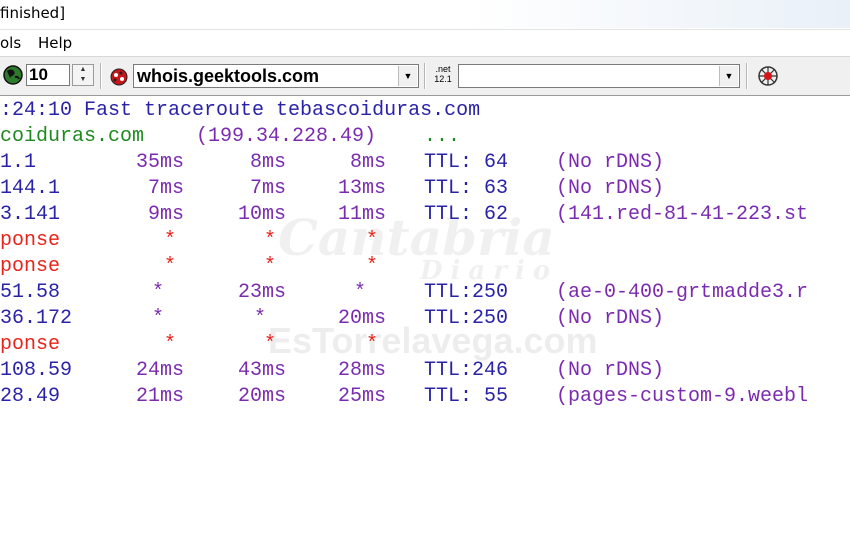 Image resolution: width=850 pixels, height=560 pixels. What do you see at coordinates (660, 14) in the screenshot?
I see `title-bar-tint` at bounding box center [660, 14].